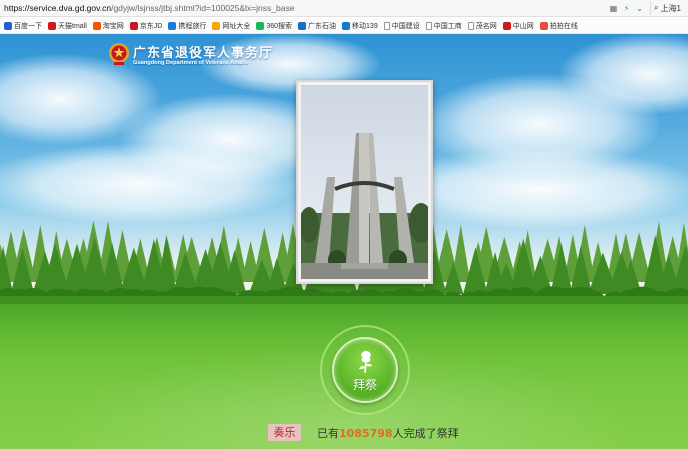  I want to click on bookmark-label: 京东JD, so click(151, 26).